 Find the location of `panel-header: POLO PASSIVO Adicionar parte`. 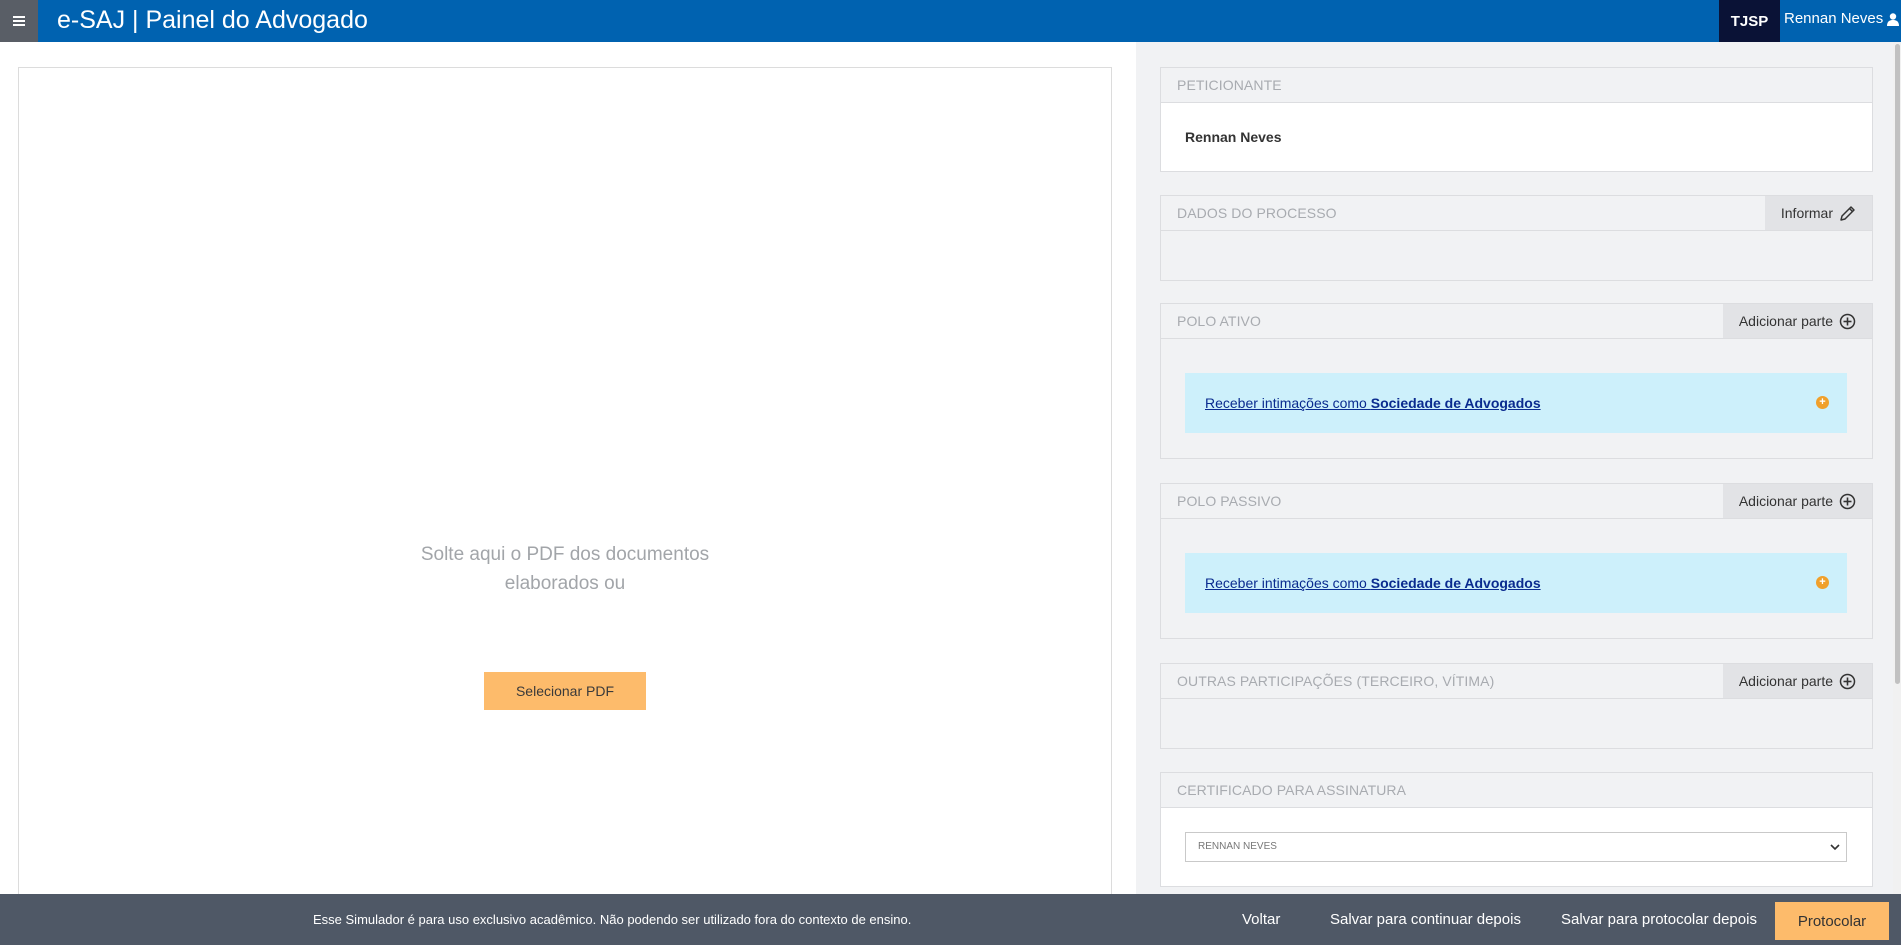

panel-header: POLO PASSIVO Adicionar parte is located at coordinates (1516, 501).